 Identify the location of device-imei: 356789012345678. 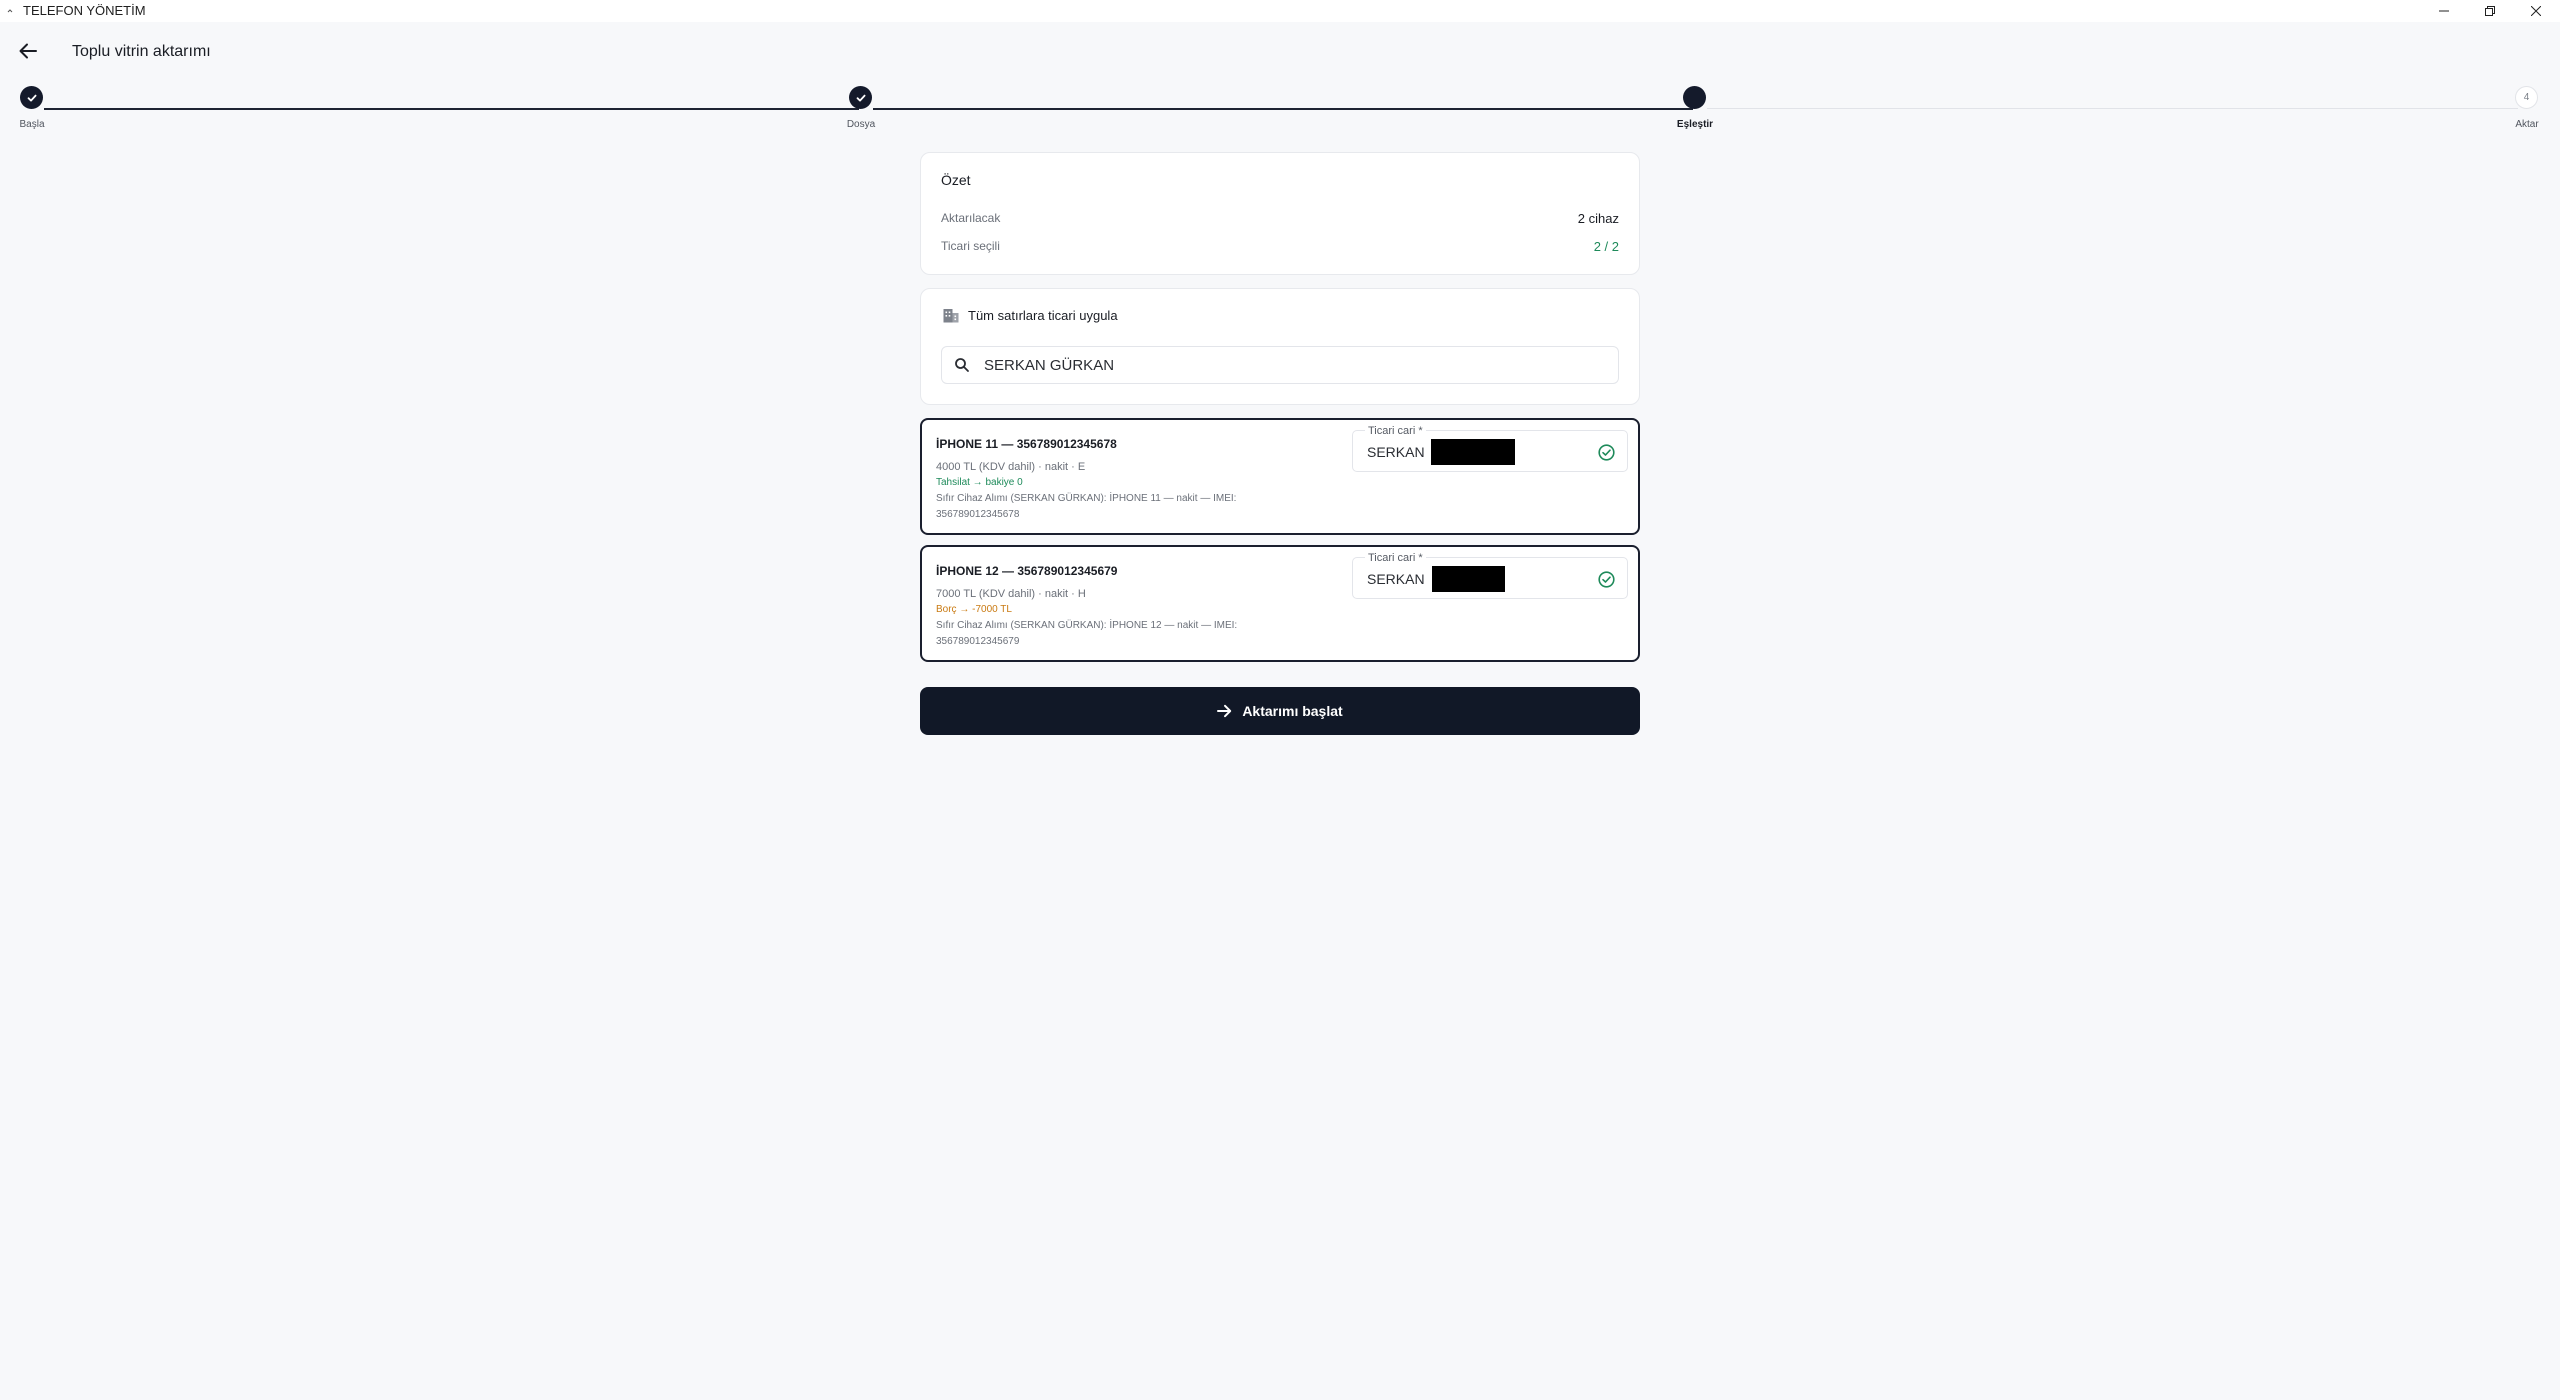
(978, 514).